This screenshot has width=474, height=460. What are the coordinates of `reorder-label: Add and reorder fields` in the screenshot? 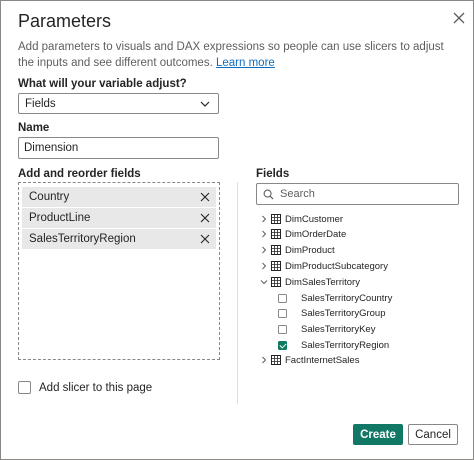 It's located at (79, 174).